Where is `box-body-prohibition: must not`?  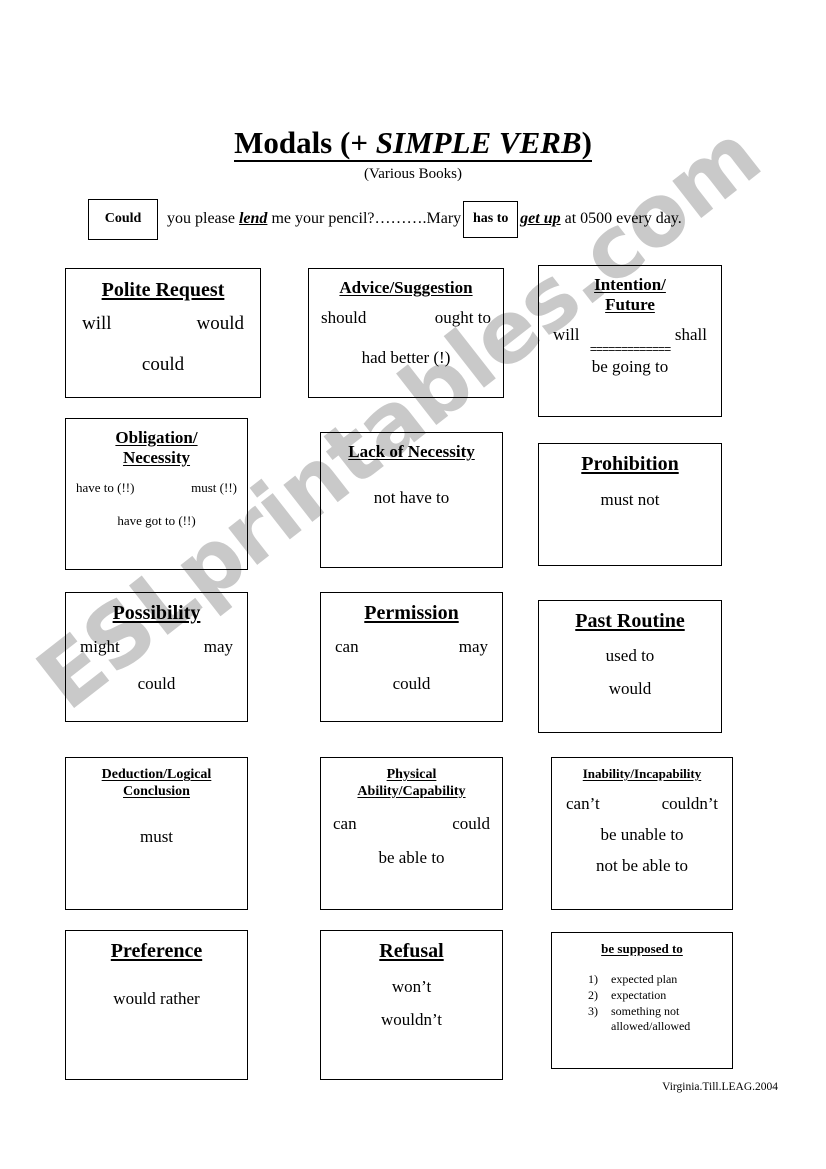 box-body-prohibition: must not is located at coordinates (630, 499).